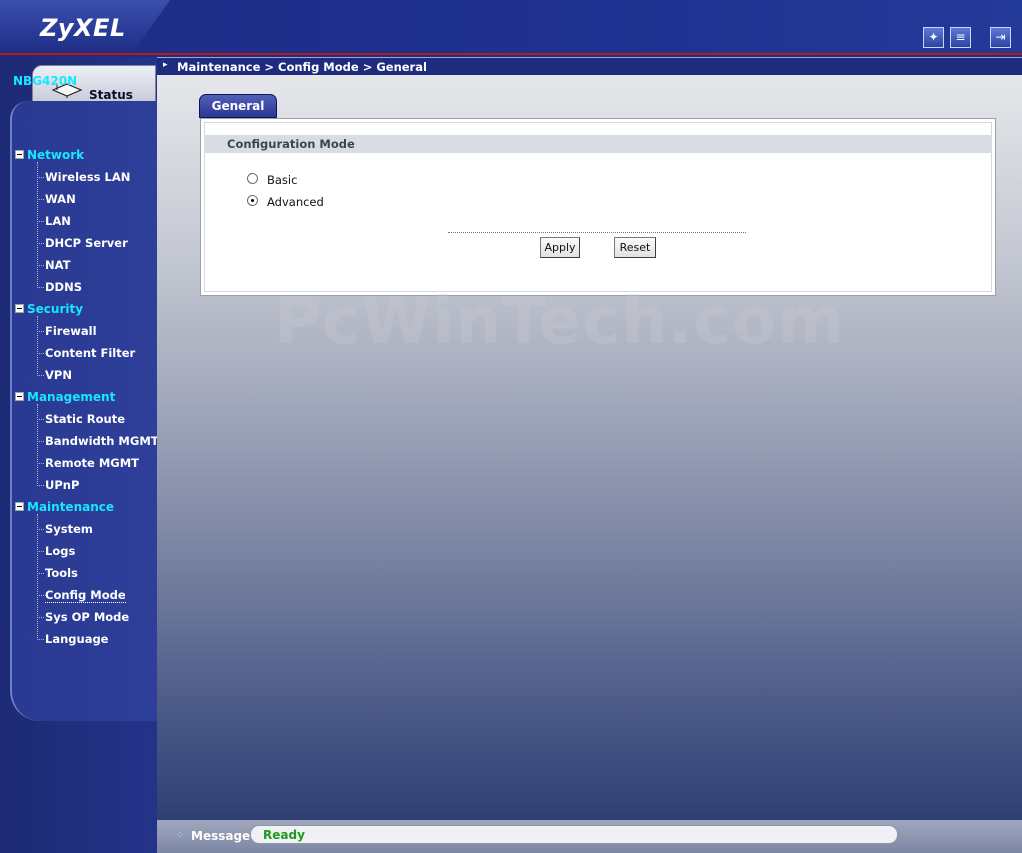 Image resolution: width=1022 pixels, height=853 pixels. Describe the element at coordinates (87, 177) in the screenshot. I see `sidebar-item-wireless-lan: Wireless LAN` at that location.